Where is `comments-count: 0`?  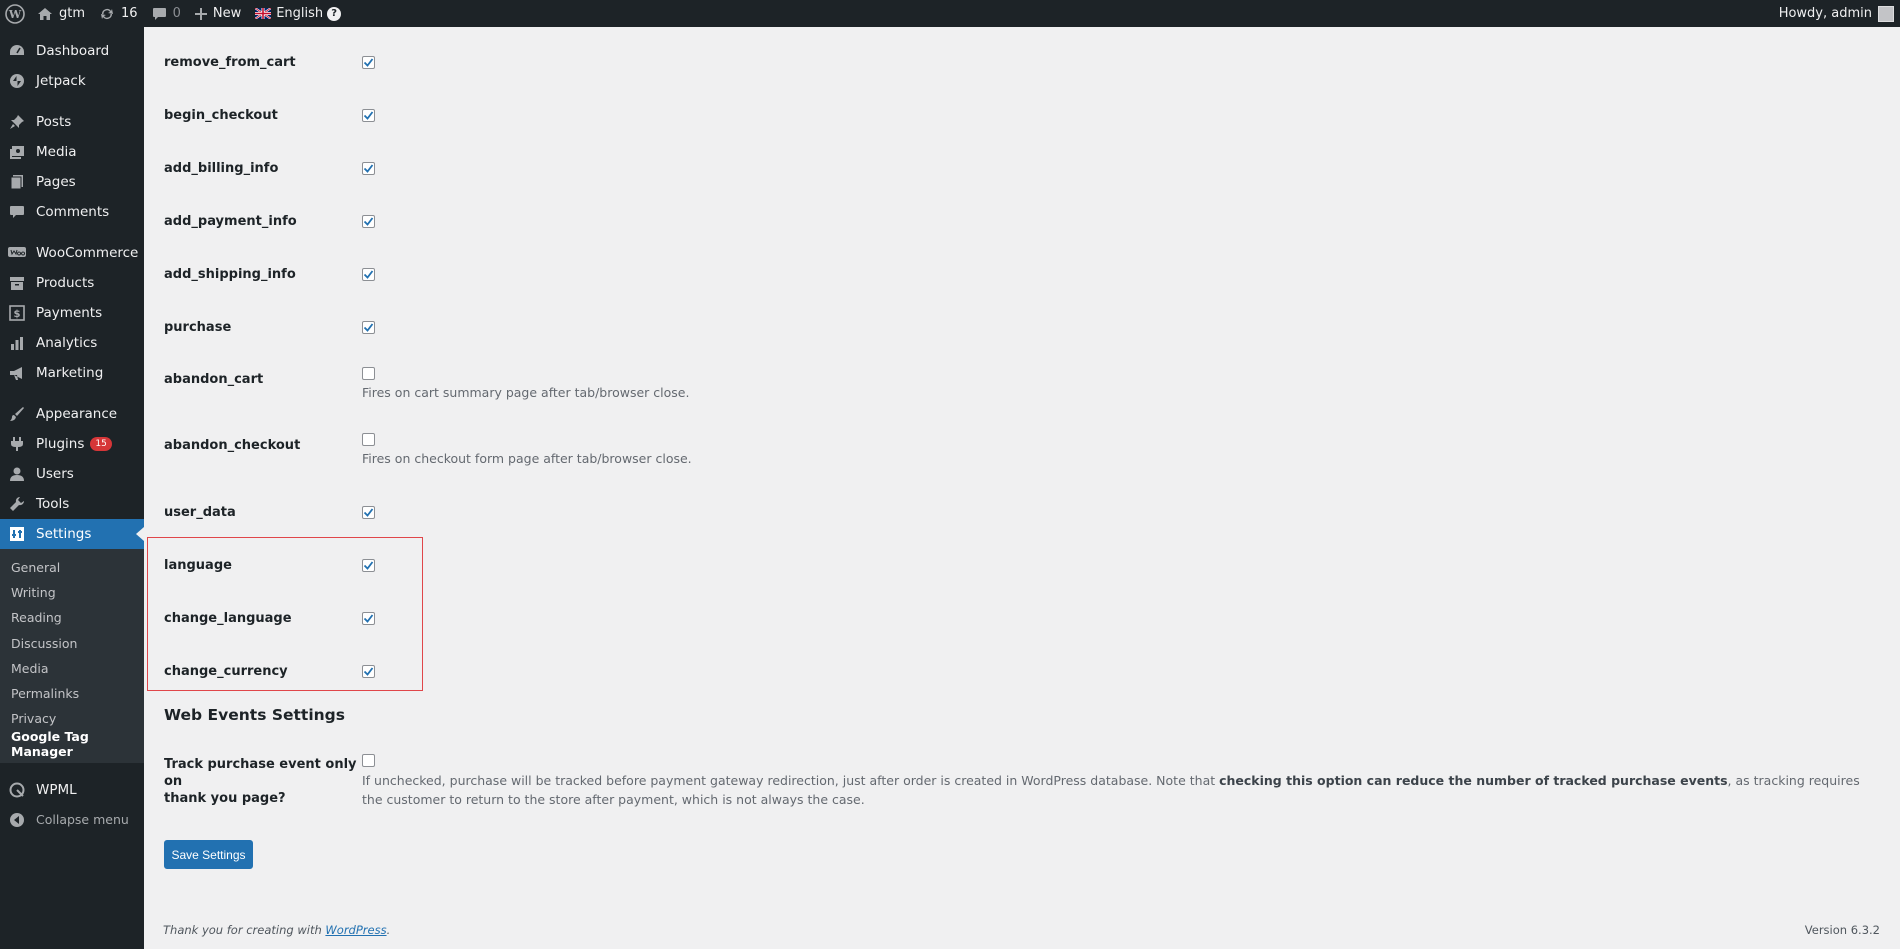 comments-count: 0 is located at coordinates (176, 13).